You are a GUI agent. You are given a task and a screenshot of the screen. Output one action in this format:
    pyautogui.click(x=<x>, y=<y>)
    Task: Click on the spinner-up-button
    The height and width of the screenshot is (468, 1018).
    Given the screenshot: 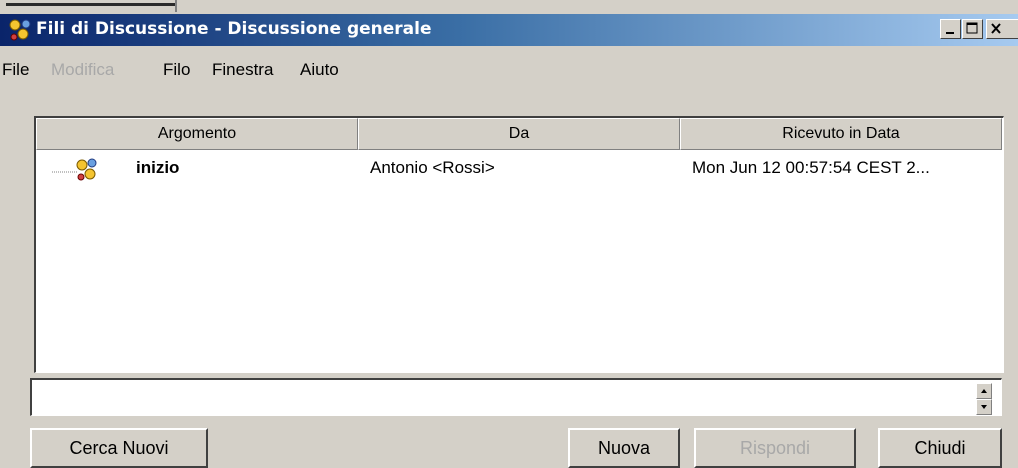 What is the action you would take?
    pyautogui.click(x=984, y=391)
    